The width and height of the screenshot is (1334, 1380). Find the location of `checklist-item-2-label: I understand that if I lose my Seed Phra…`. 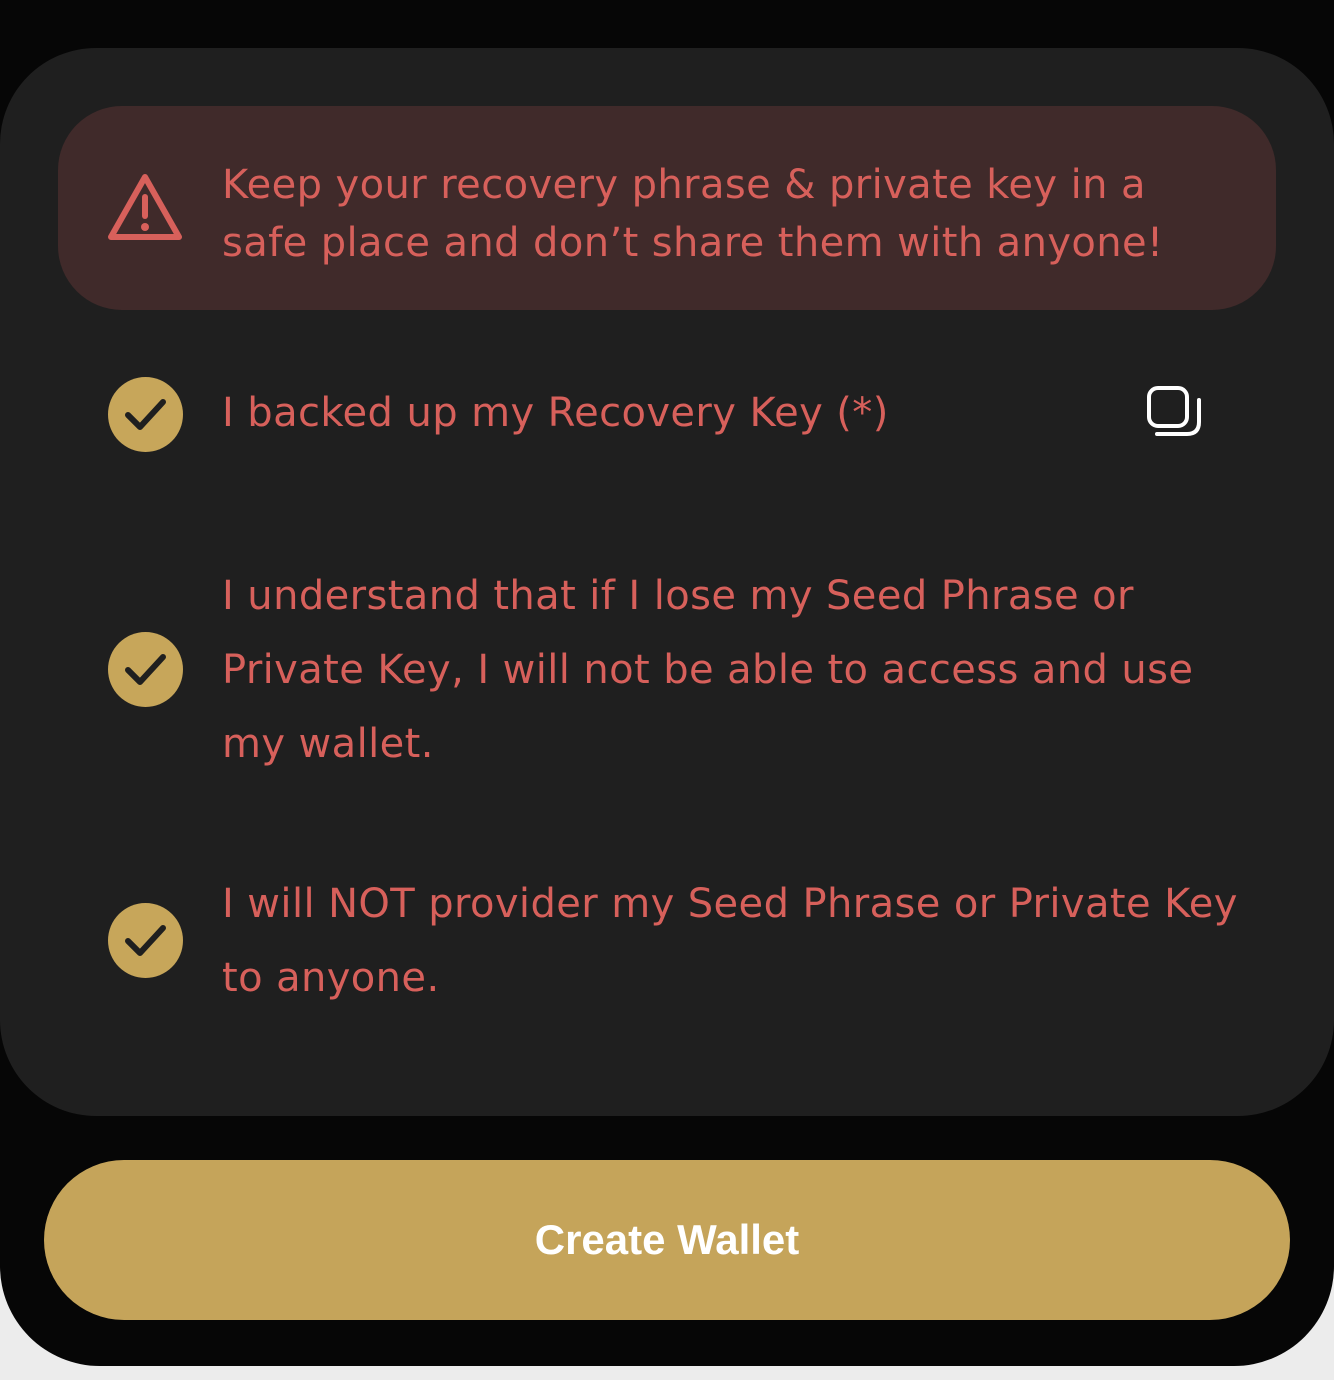

checklist-item-2-label: I understand that if I lose my Seed Phra… is located at coordinates (708, 670).